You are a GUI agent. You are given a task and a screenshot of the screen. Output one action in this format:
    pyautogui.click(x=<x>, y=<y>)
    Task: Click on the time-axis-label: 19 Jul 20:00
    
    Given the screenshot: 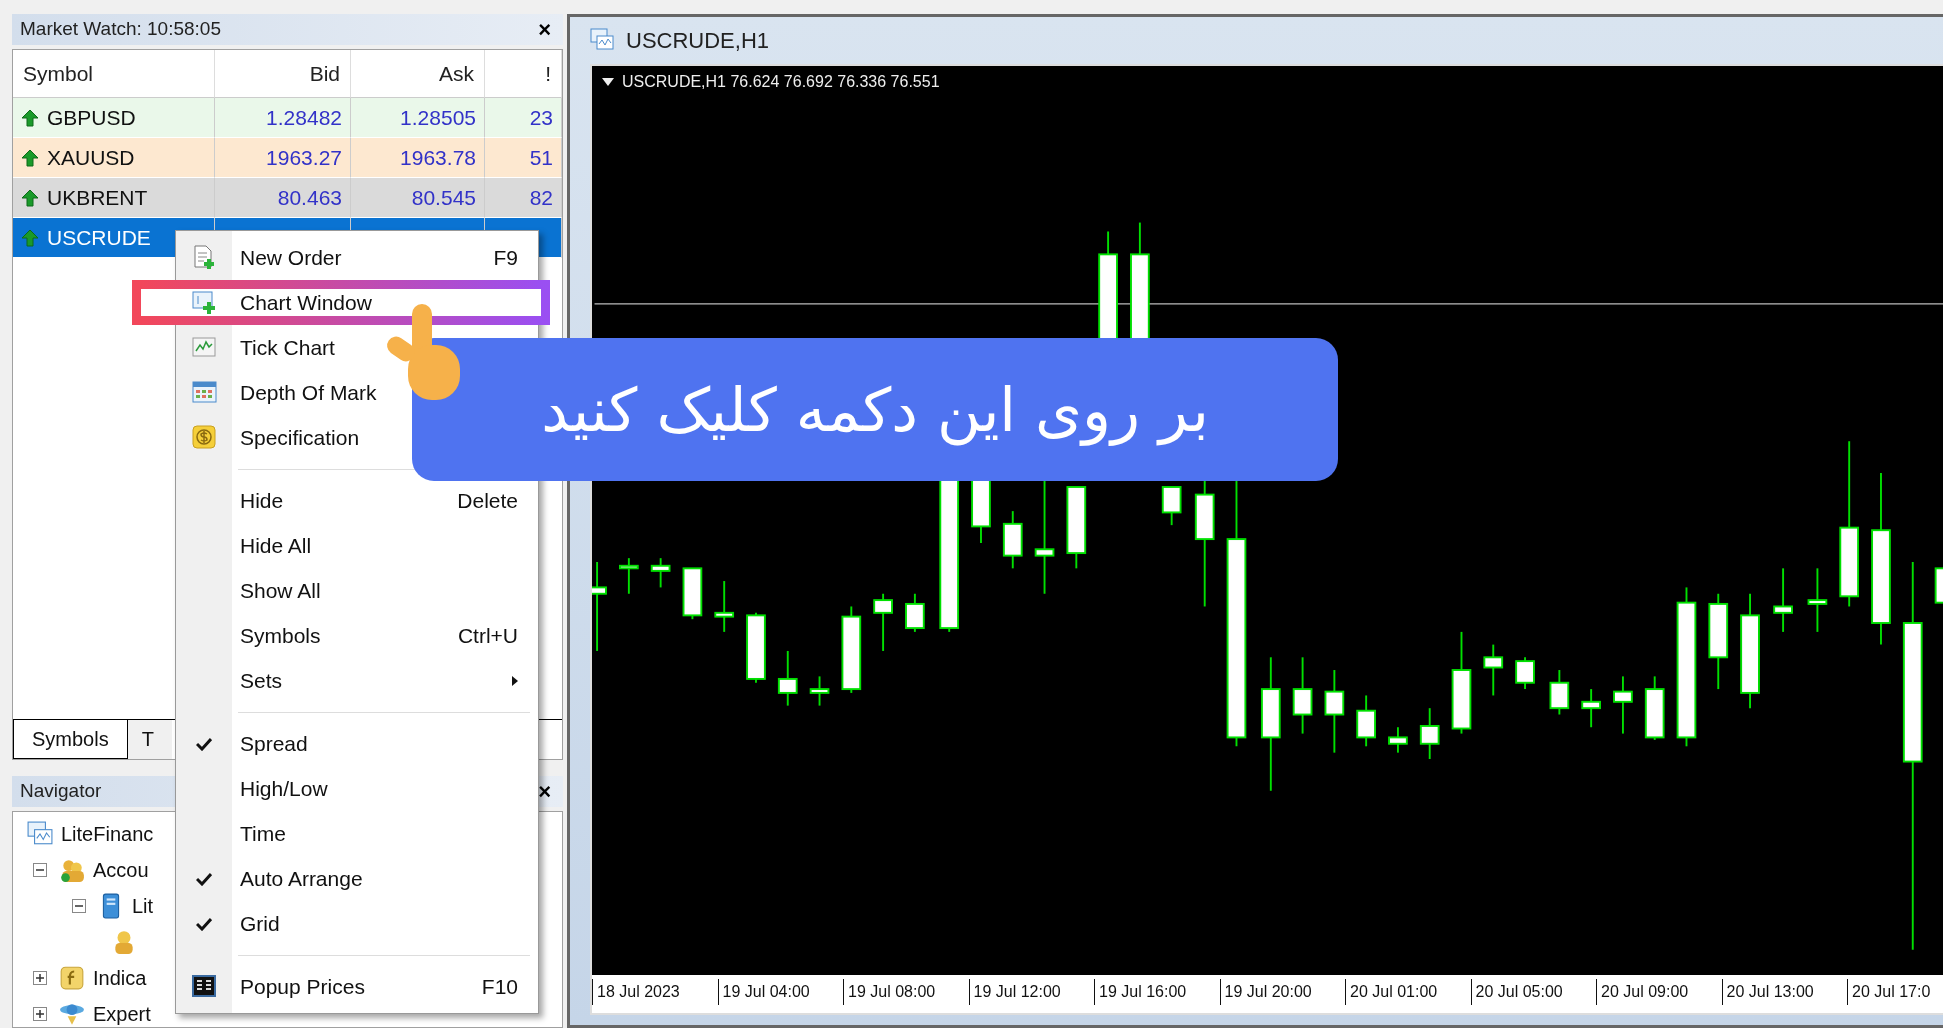 What is the action you would take?
    pyautogui.click(x=1282, y=992)
    